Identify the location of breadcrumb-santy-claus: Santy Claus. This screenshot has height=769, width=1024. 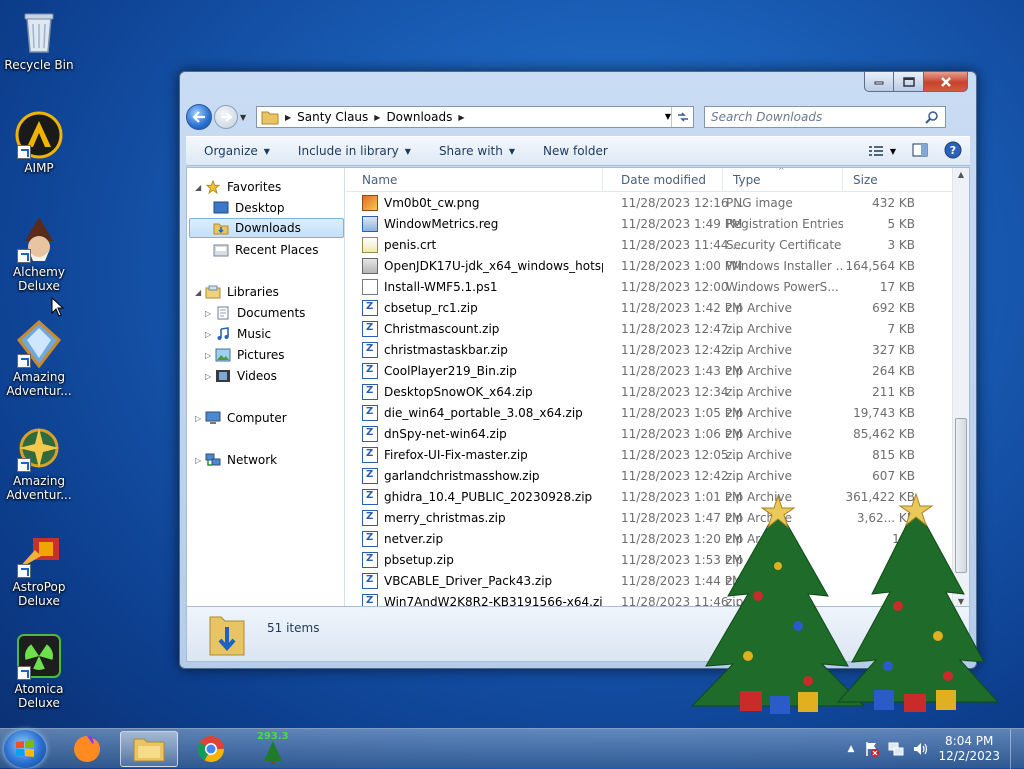
(332, 117).